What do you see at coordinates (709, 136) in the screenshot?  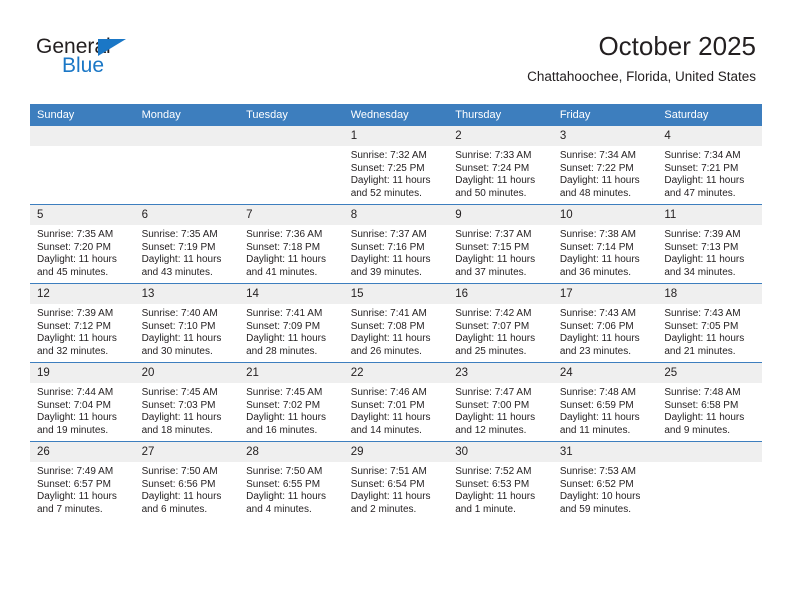 I see `day-number: 4` at bounding box center [709, 136].